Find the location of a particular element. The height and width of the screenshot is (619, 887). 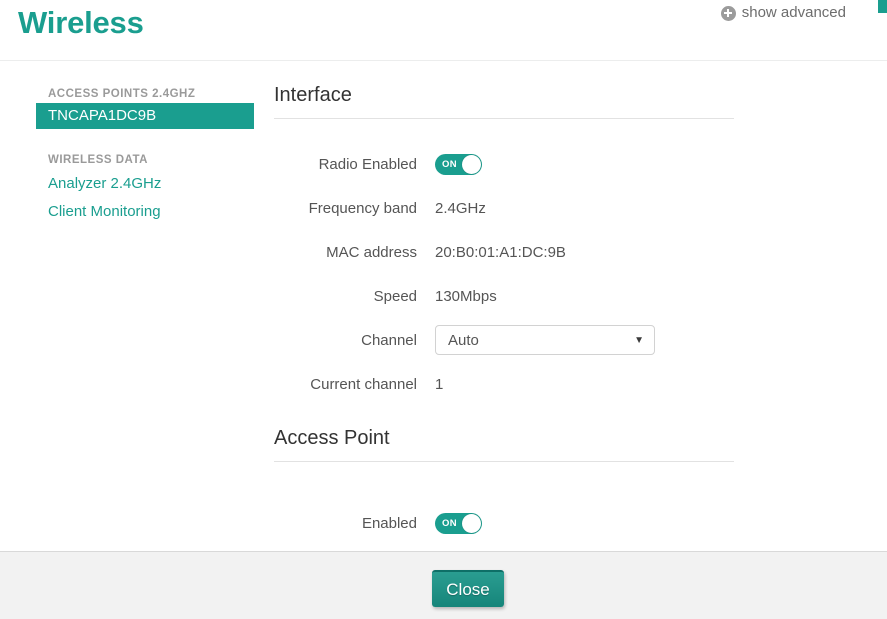

page-title: Wireless is located at coordinates (81, 22).